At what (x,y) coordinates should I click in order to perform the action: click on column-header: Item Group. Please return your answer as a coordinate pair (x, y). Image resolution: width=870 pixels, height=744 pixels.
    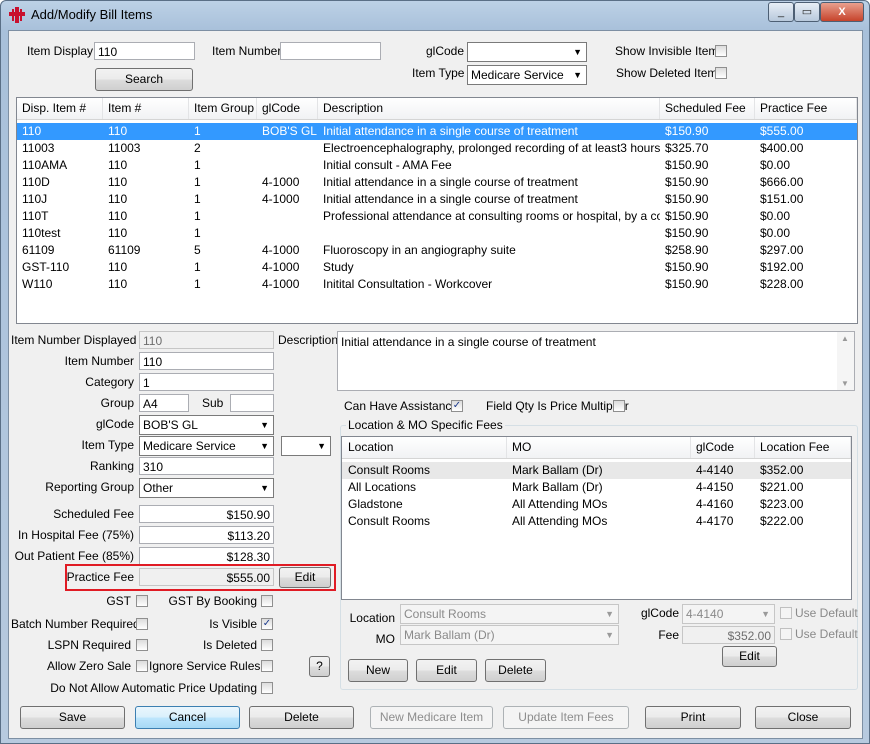
    Looking at the image, I should click on (223, 108).